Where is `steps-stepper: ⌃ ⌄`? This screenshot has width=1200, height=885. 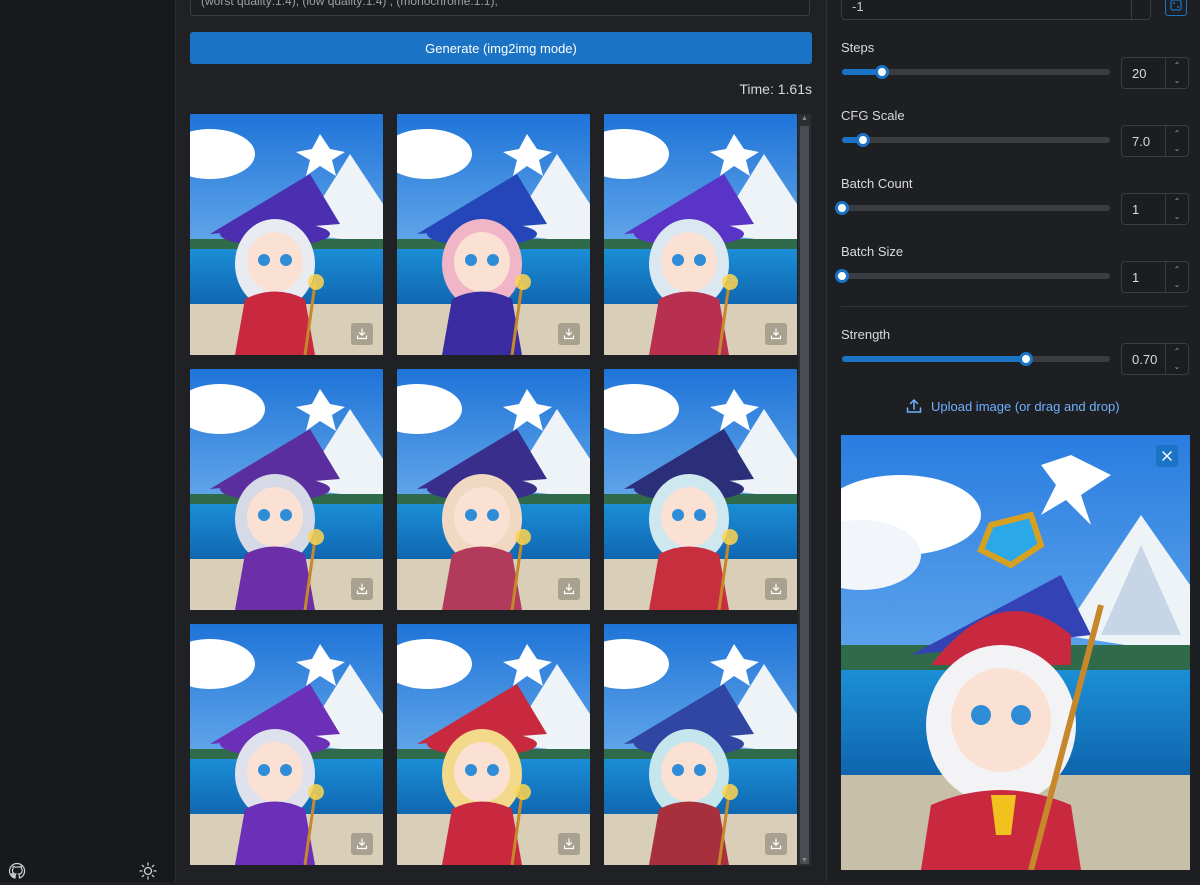 steps-stepper: ⌃ ⌄ is located at coordinates (1176, 73).